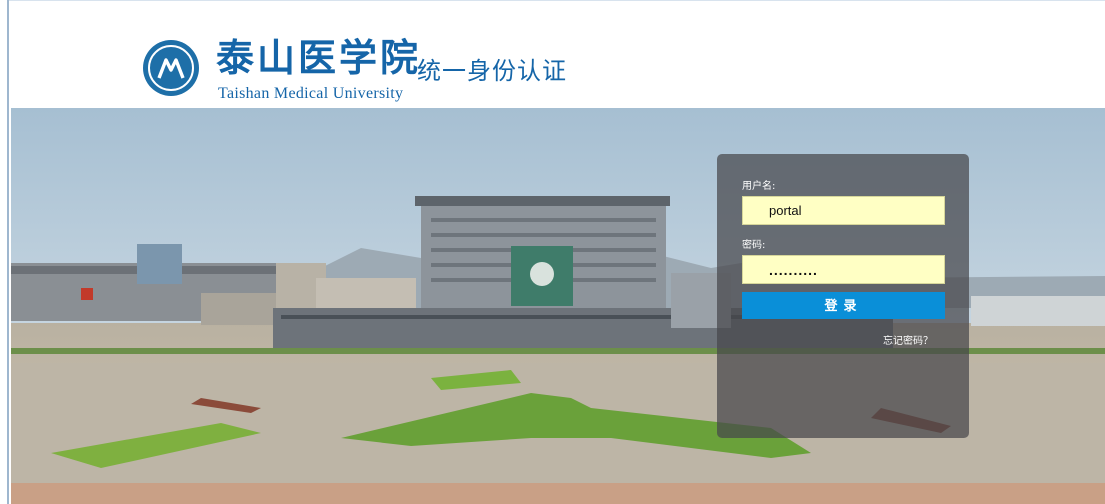 This screenshot has width=1105, height=504. Describe the element at coordinates (311, 93) in the screenshot. I see `university-name-english: Taishan Medical University` at that location.